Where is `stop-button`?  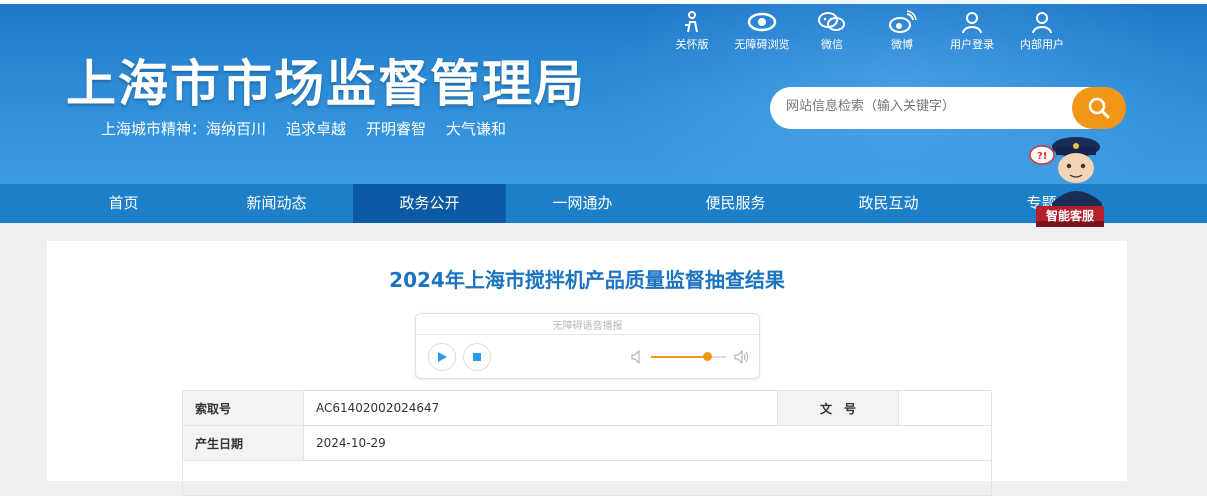
stop-button is located at coordinates (477, 357).